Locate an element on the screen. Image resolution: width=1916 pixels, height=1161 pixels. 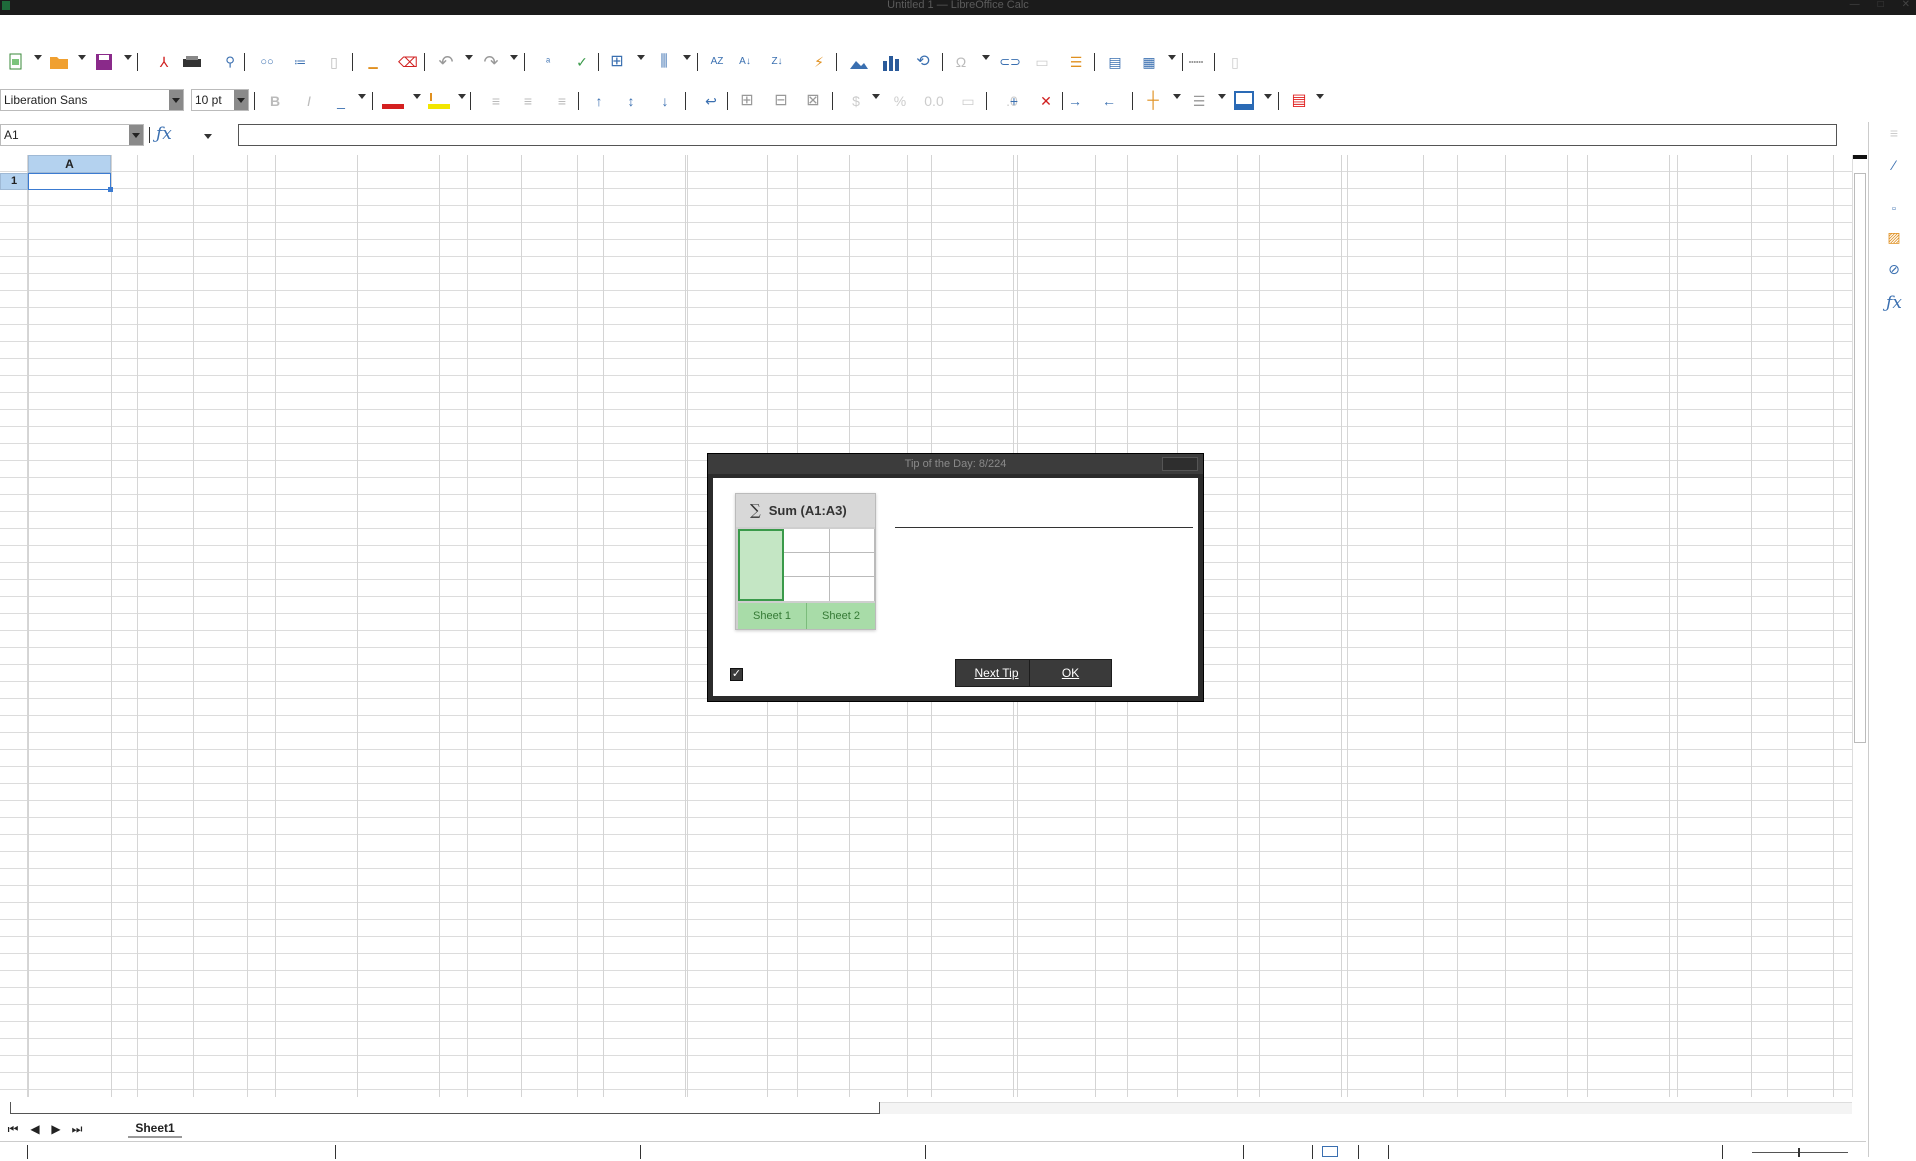
font-name-dropdown-icon is located at coordinates (176, 100).